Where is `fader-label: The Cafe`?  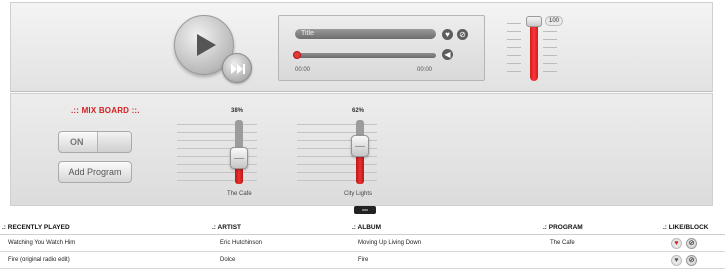
fader-label: The Cafe is located at coordinates (239, 194).